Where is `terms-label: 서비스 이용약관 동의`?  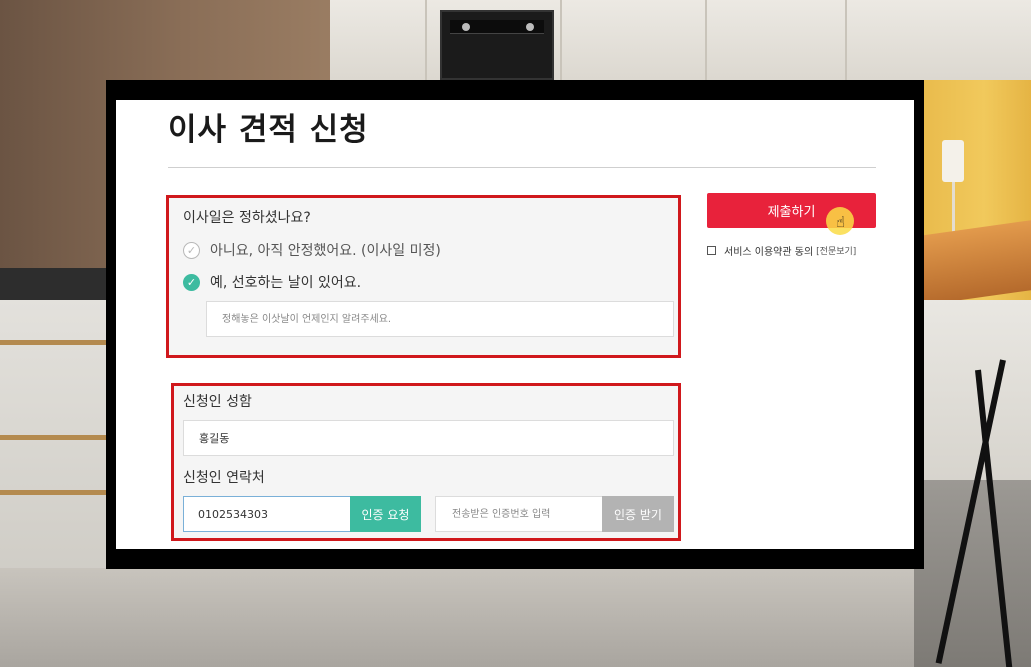
terms-label: 서비스 이용약관 동의 is located at coordinates (769, 252).